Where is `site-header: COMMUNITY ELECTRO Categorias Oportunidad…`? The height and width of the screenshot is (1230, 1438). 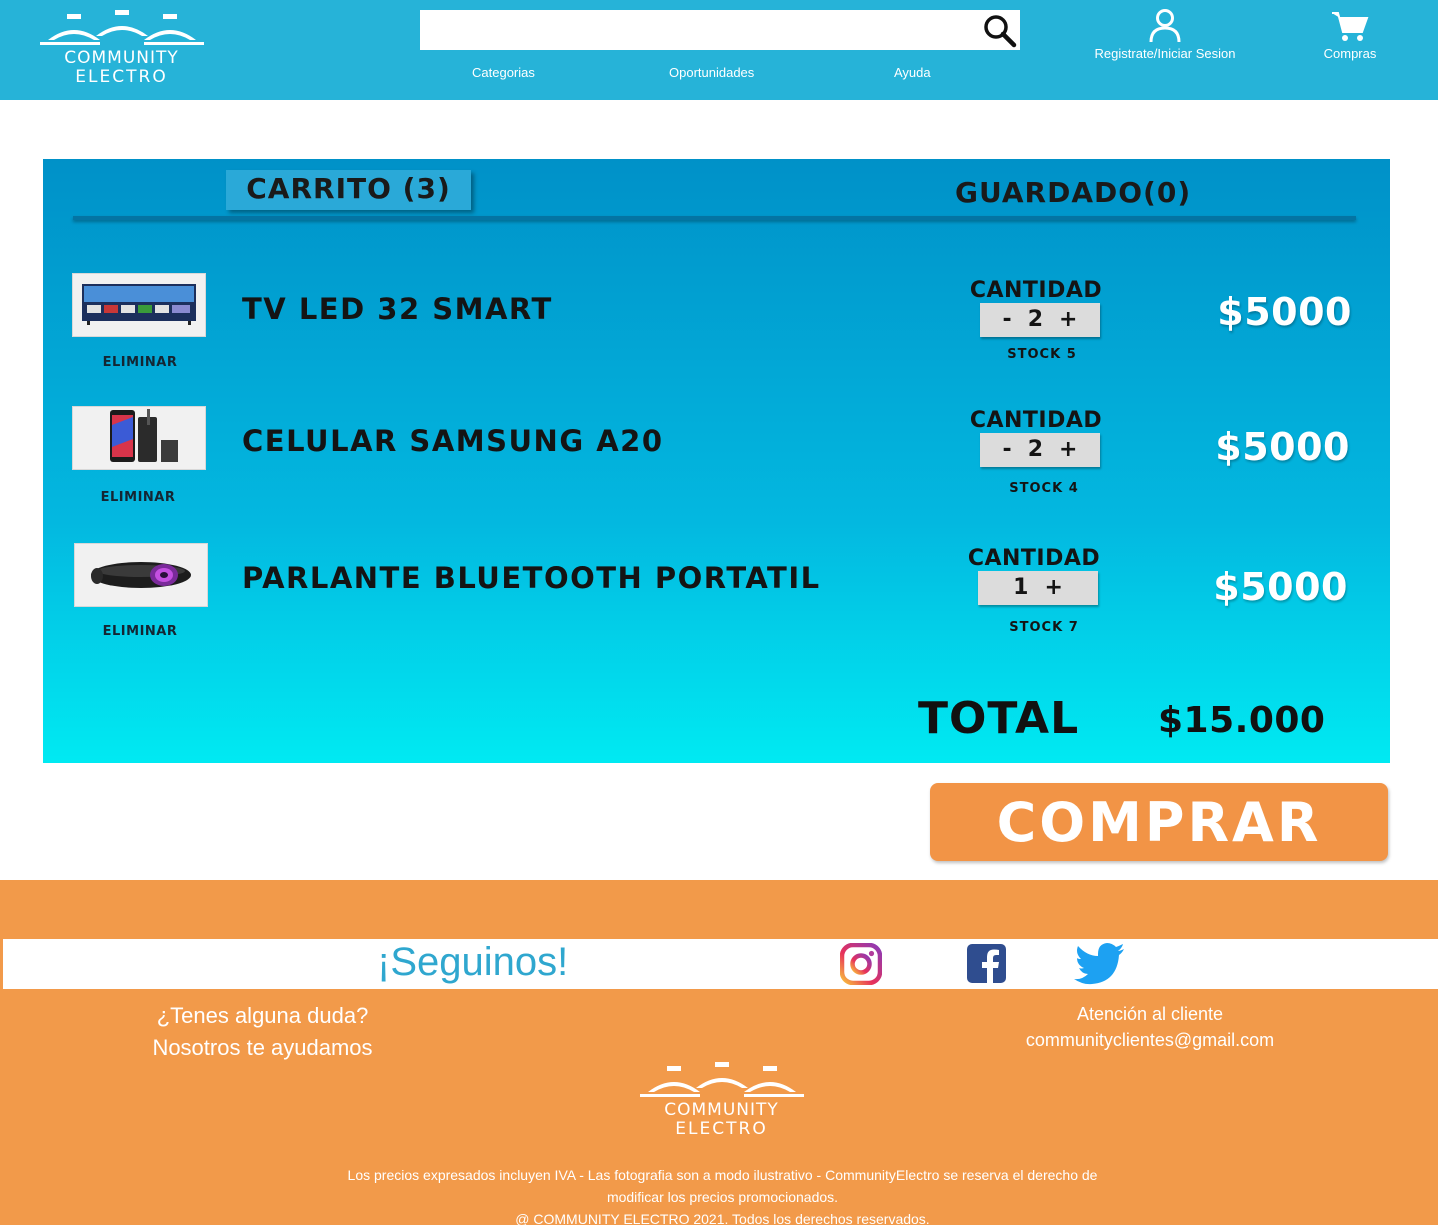
site-header: COMMUNITY ELECTRO Categorias Oportunidad… is located at coordinates (719, 50).